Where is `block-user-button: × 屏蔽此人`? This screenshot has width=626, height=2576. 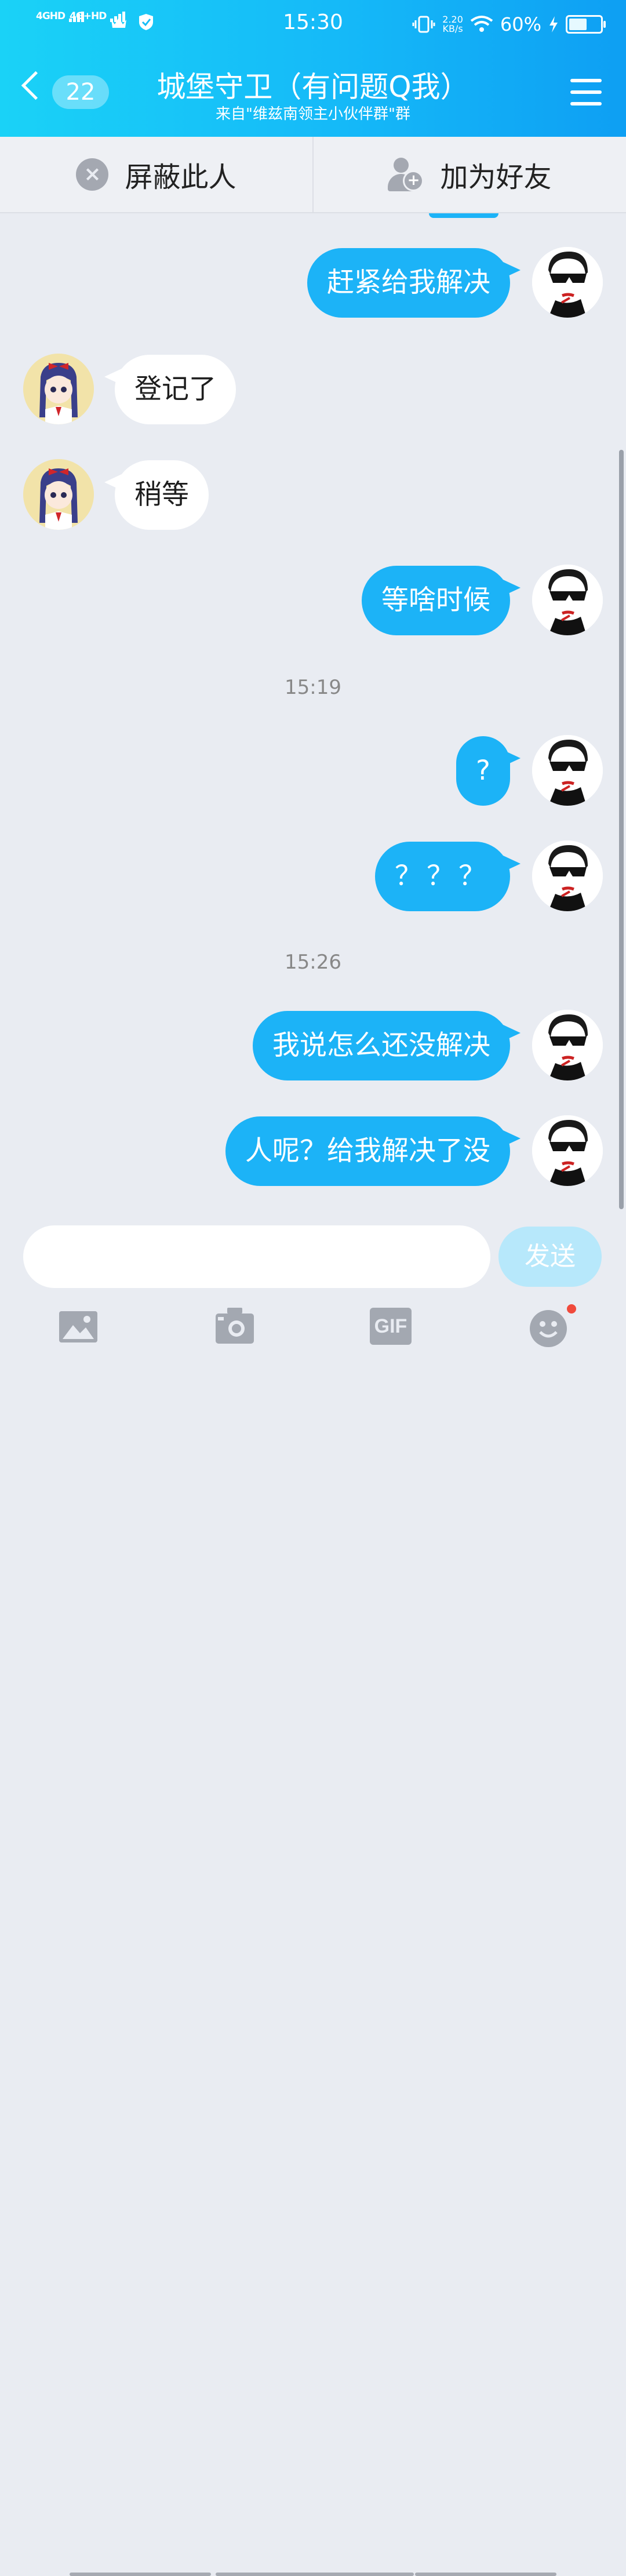 block-user-button: × 屏蔽此人 is located at coordinates (156, 174).